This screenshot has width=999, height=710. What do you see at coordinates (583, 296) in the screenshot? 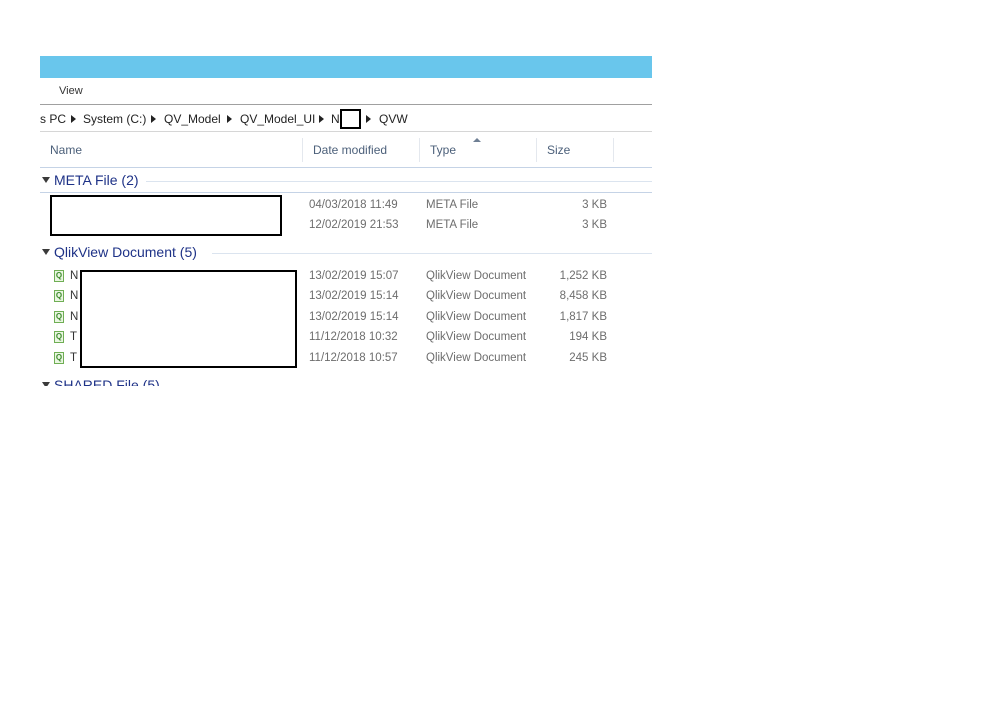
I see `file-size: 8,458 KB` at bounding box center [583, 296].